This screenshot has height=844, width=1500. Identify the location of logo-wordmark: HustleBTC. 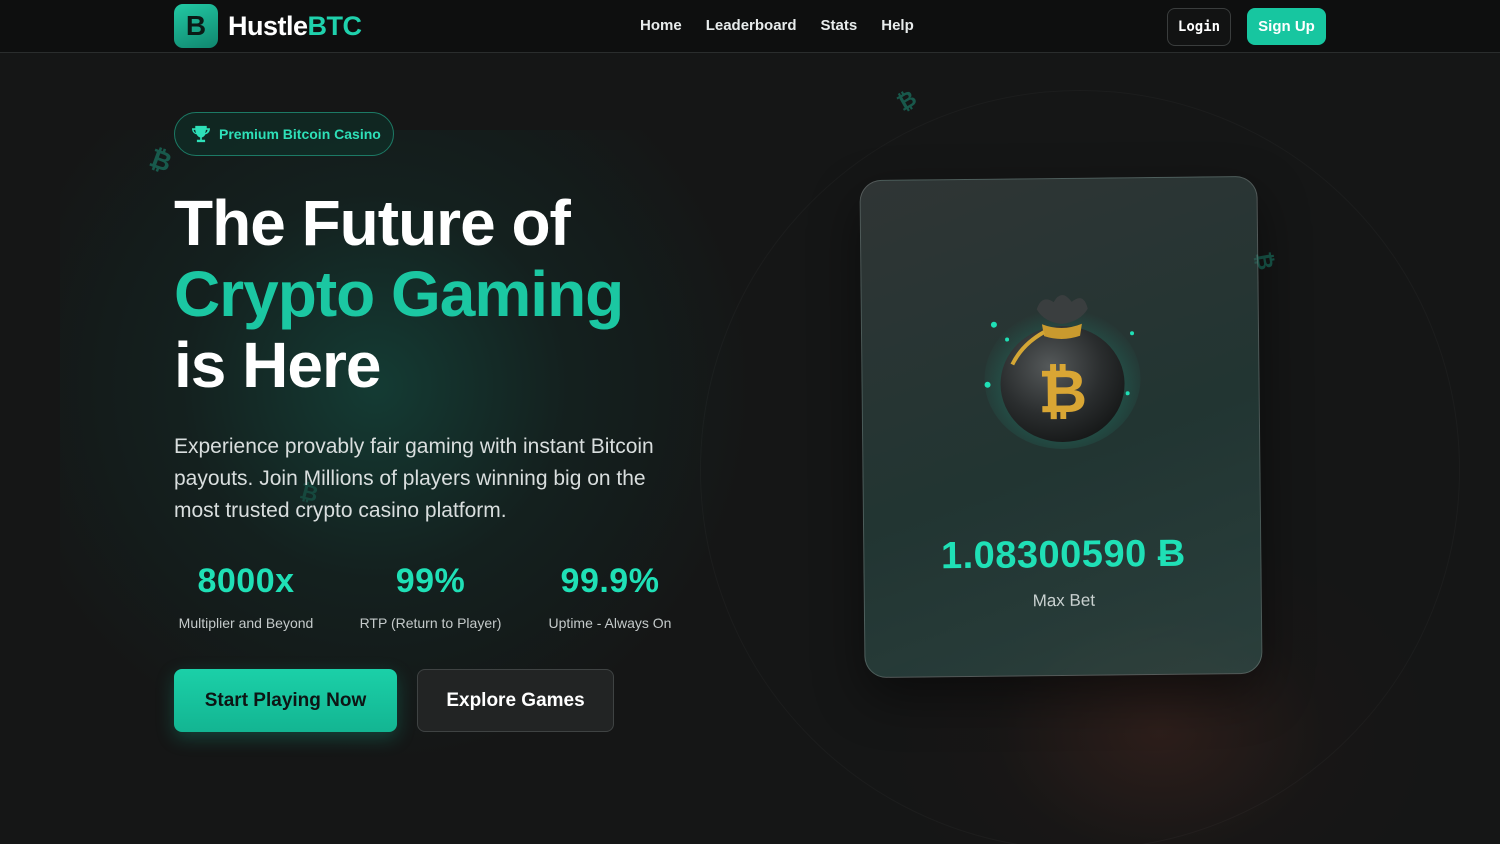
(295, 26).